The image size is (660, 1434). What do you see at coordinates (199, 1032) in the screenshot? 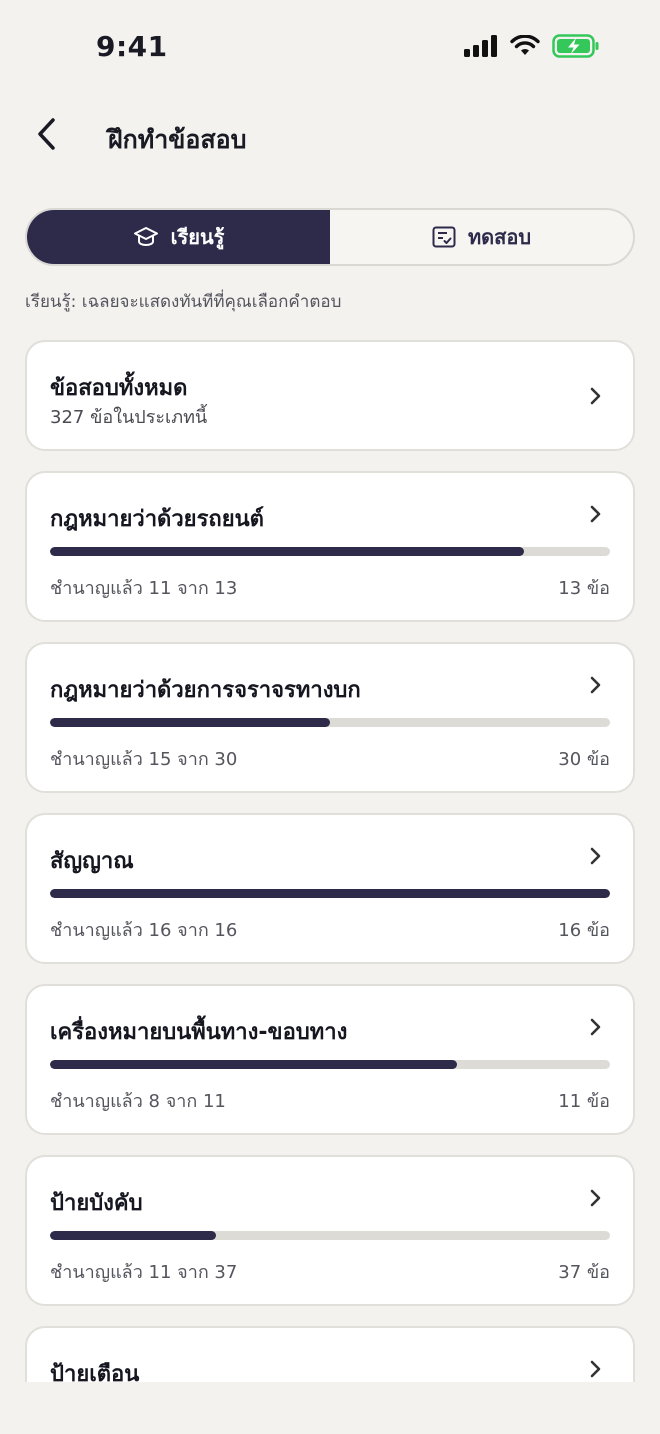
I see `category-title: เครื่องหมายบนพื้นทาง-ขอบทาง` at bounding box center [199, 1032].